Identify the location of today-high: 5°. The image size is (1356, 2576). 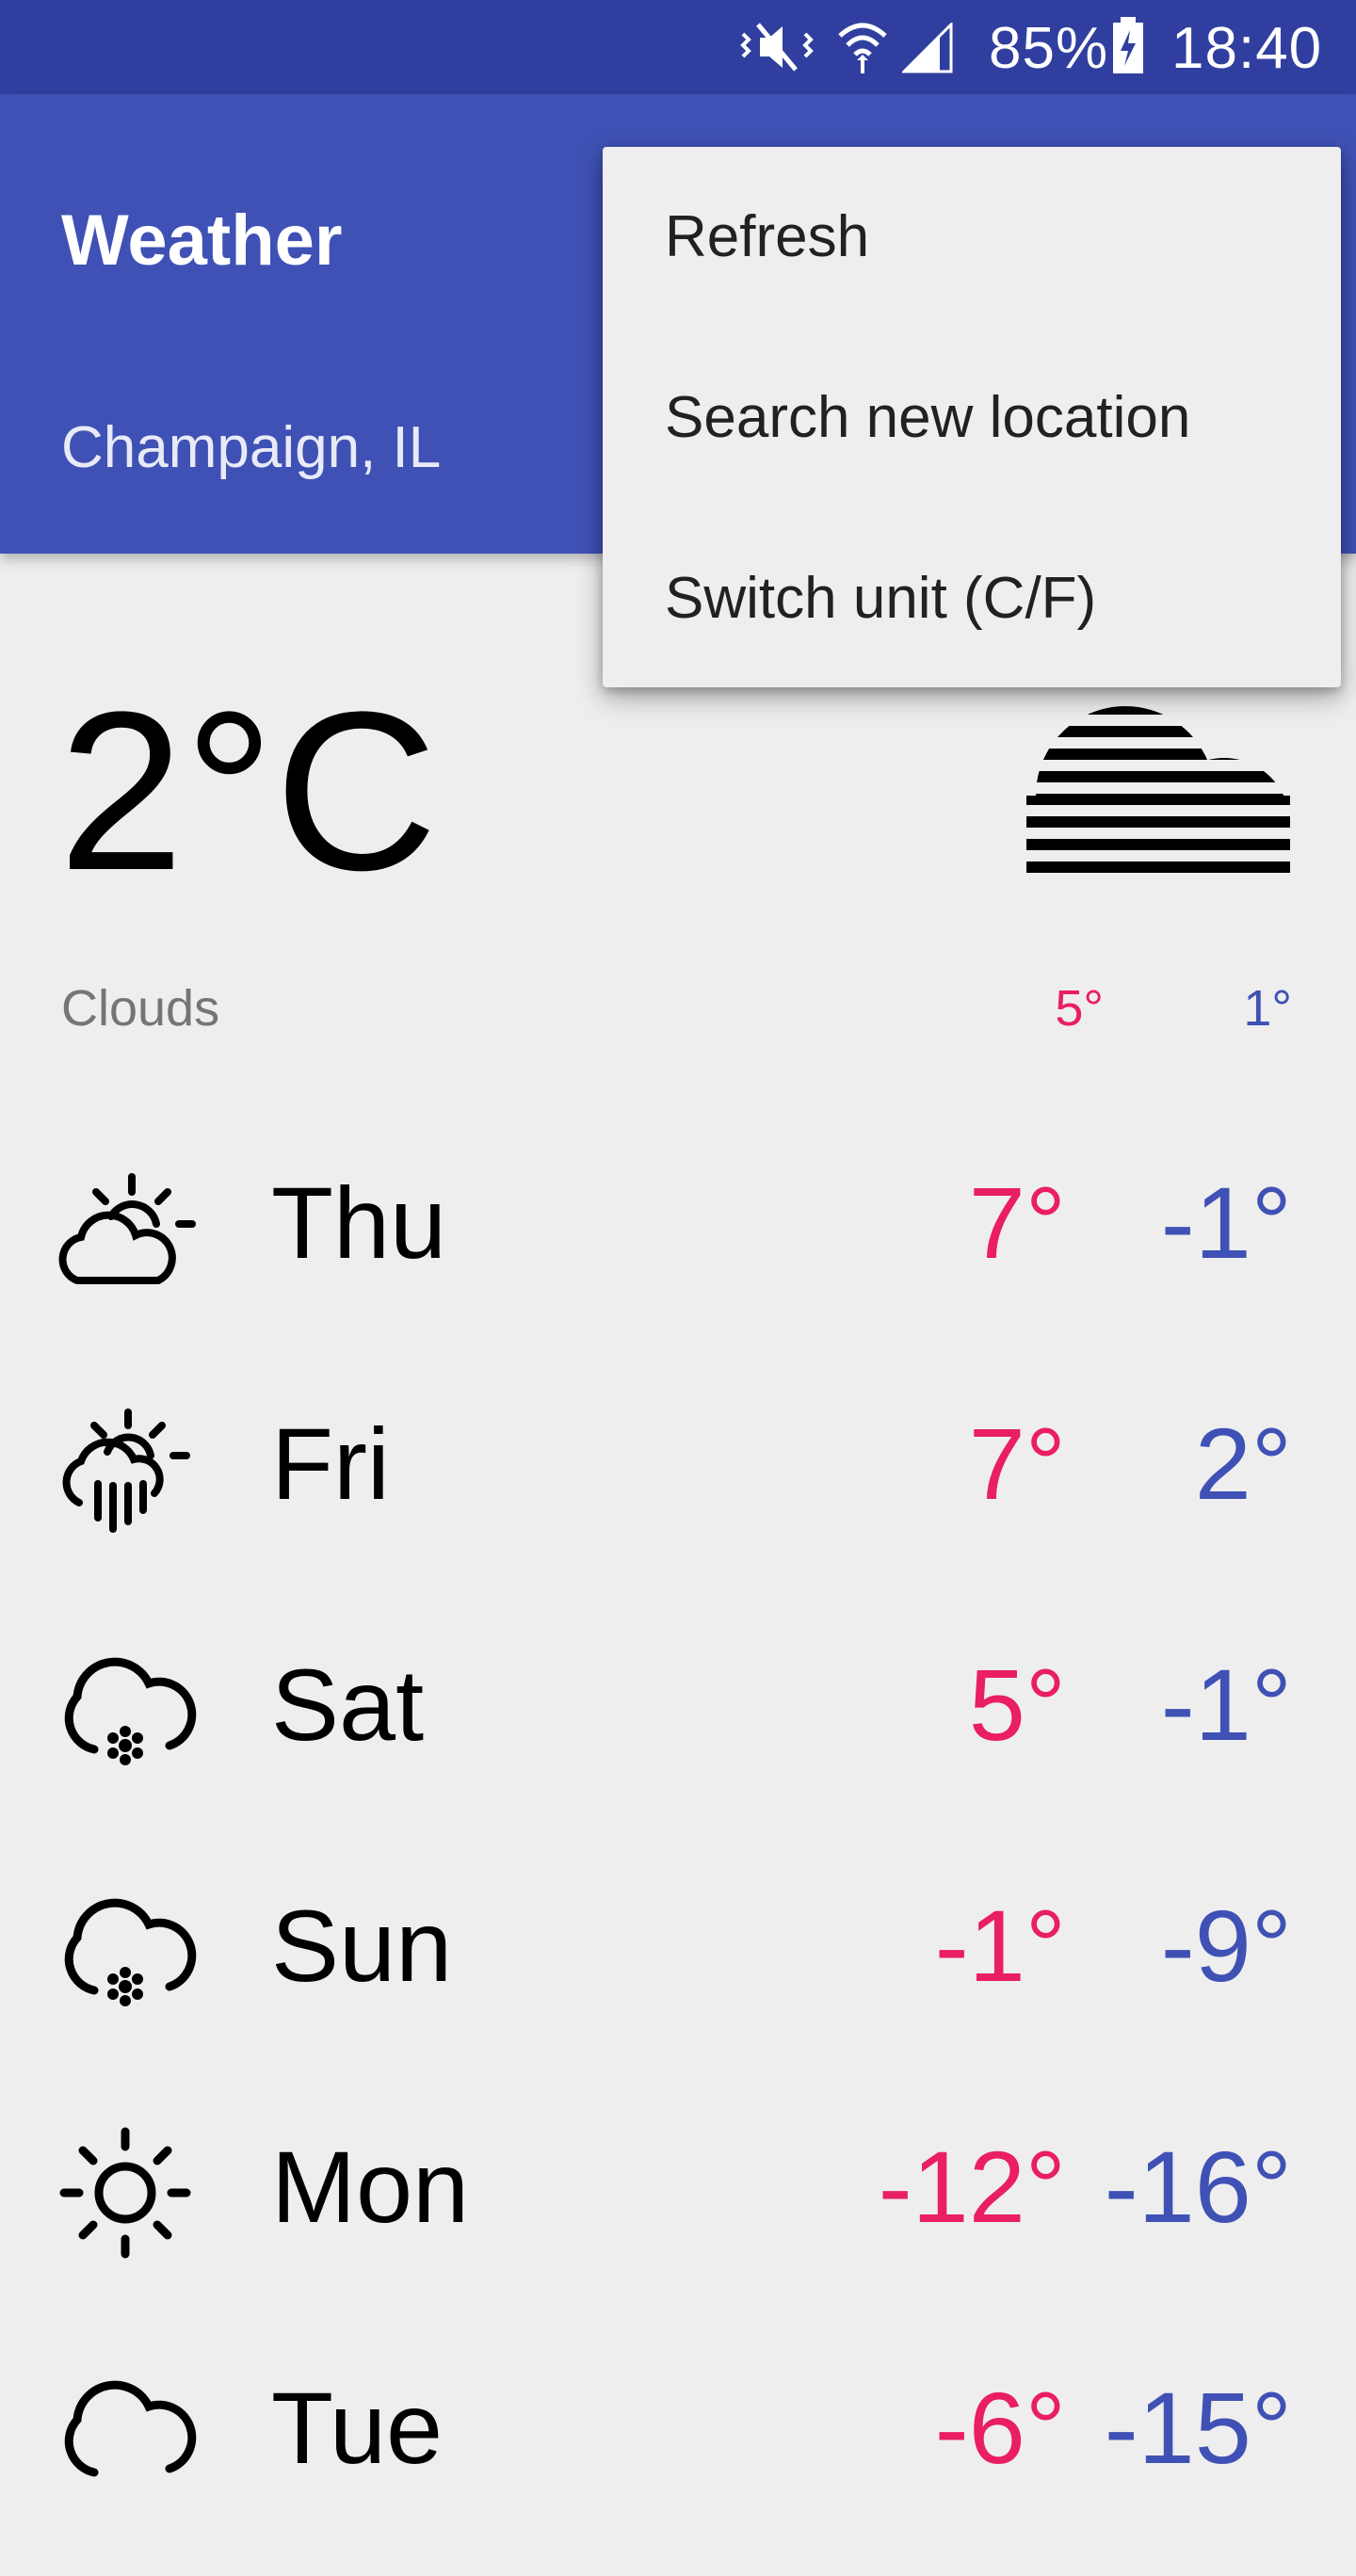
(1079, 1008).